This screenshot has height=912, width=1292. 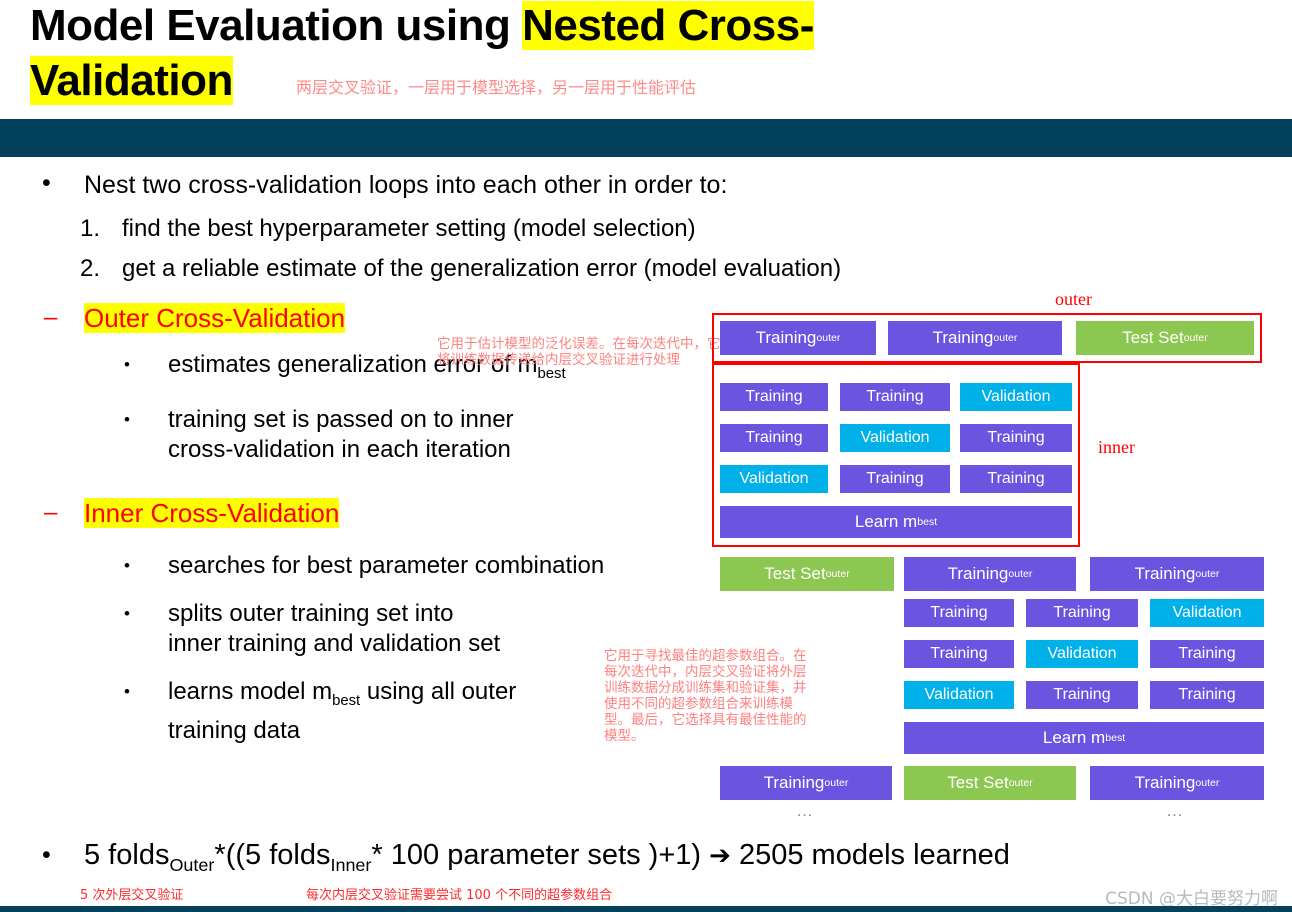 What do you see at coordinates (131, 80) in the screenshot?
I see `title-highlight-2: Validation` at bounding box center [131, 80].